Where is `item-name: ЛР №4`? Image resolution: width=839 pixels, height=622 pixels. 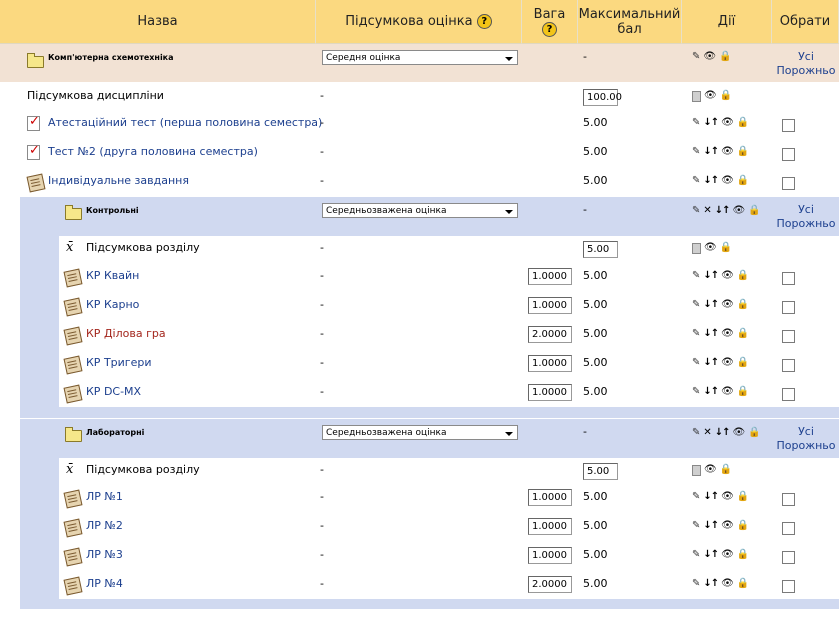 item-name: ЛР №4 is located at coordinates (104, 584).